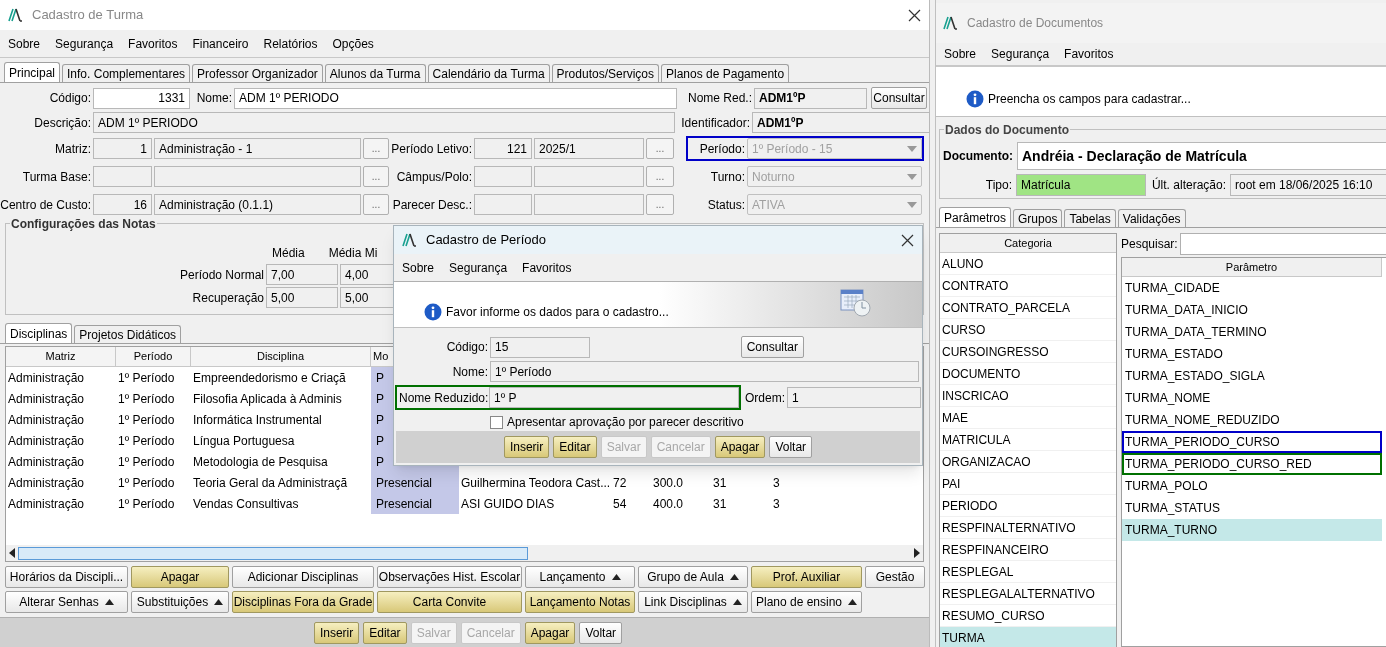 The height and width of the screenshot is (647, 1386). What do you see at coordinates (1252, 310) in the screenshot?
I see `list-item: TURMA_DATA_INICIO` at bounding box center [1252, 310].